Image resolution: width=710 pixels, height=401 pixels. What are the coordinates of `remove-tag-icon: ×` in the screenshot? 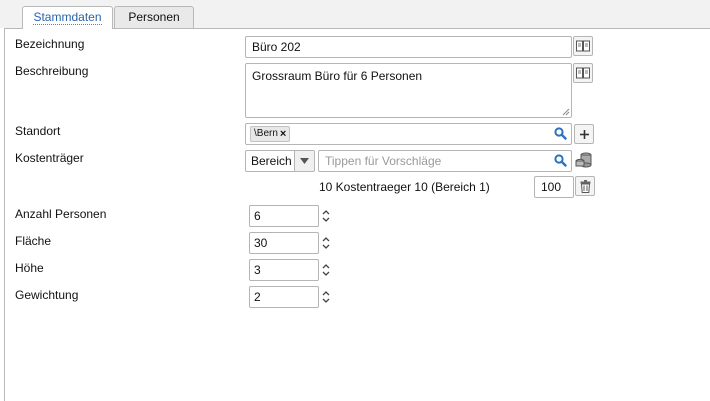 It's located at (283, 134).